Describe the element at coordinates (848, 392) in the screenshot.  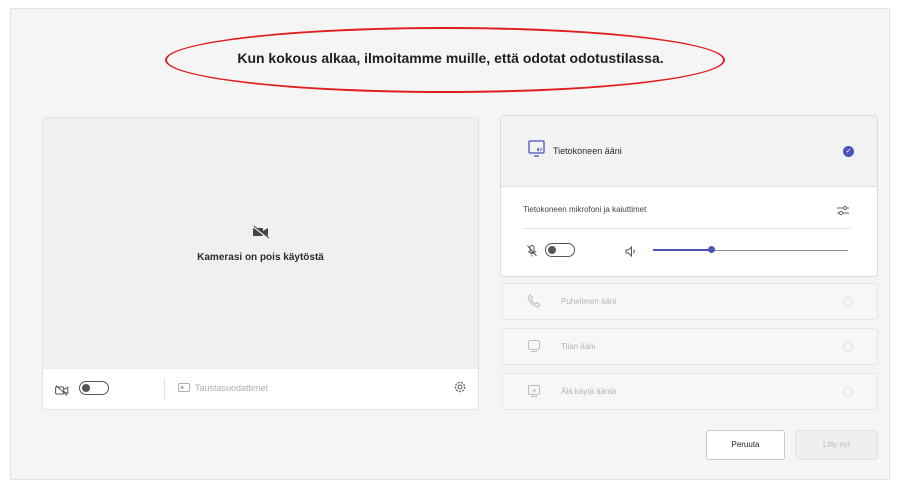
I see `no-audio-radio` at that location.